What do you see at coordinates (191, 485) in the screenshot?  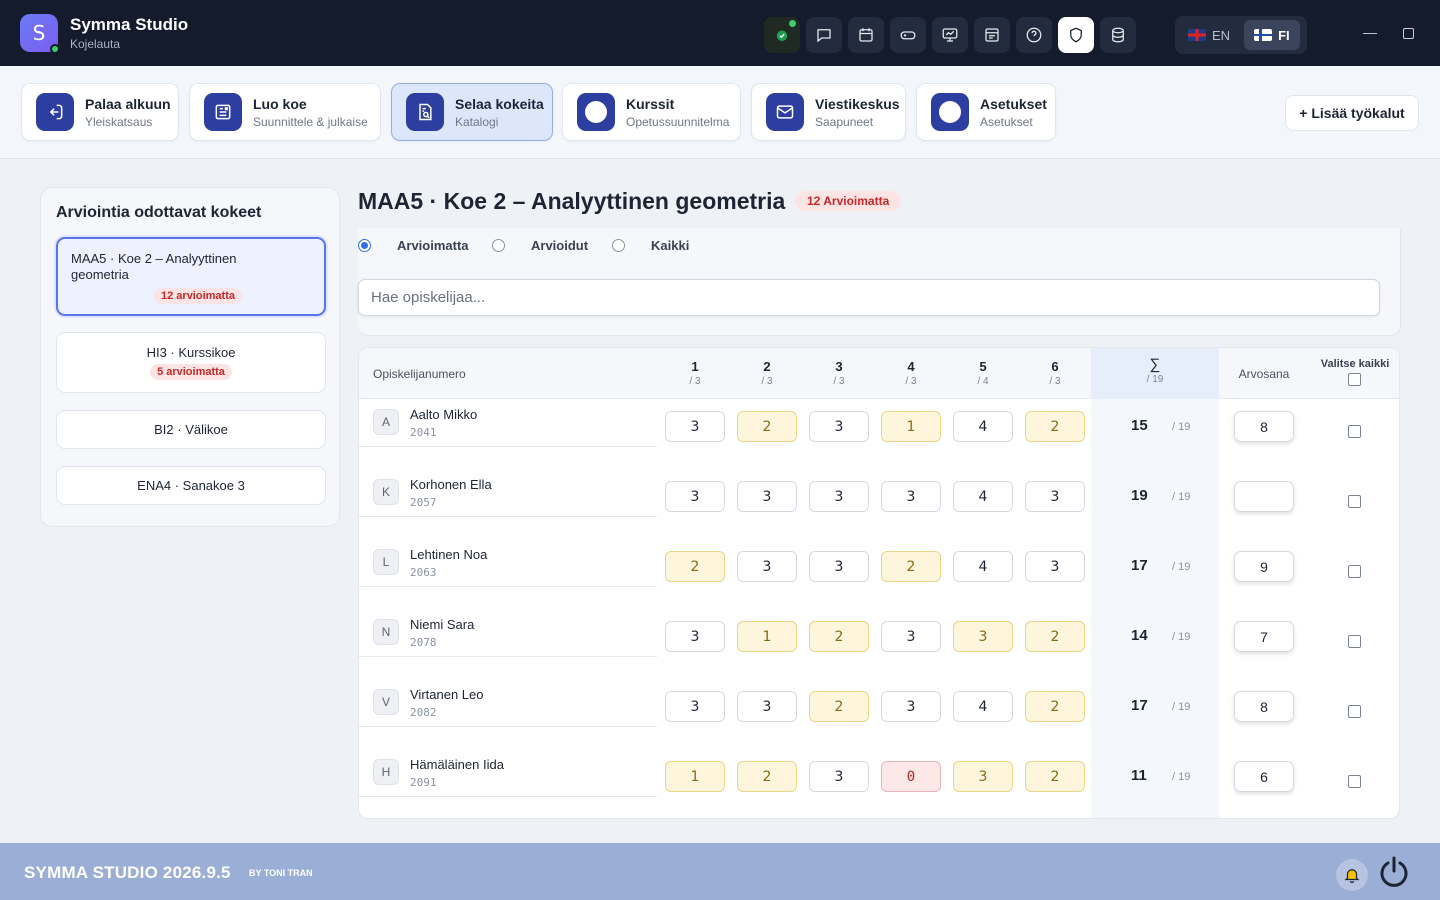 I see `exam-item-ena4: ENA4 · Sanakoe 3` at bounding box center [191, 485].